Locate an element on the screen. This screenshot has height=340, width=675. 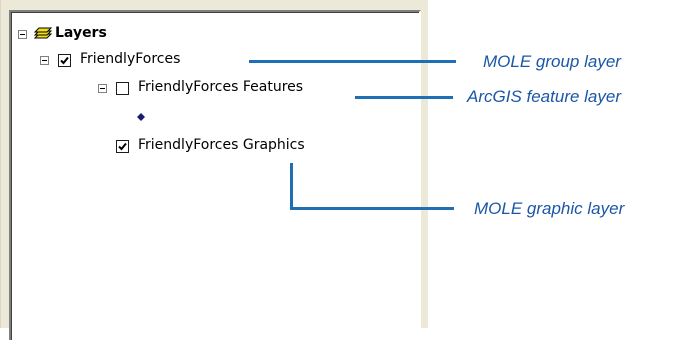
feature-layer-label: FriendlyForces Features is located at coordinates (221, 87).